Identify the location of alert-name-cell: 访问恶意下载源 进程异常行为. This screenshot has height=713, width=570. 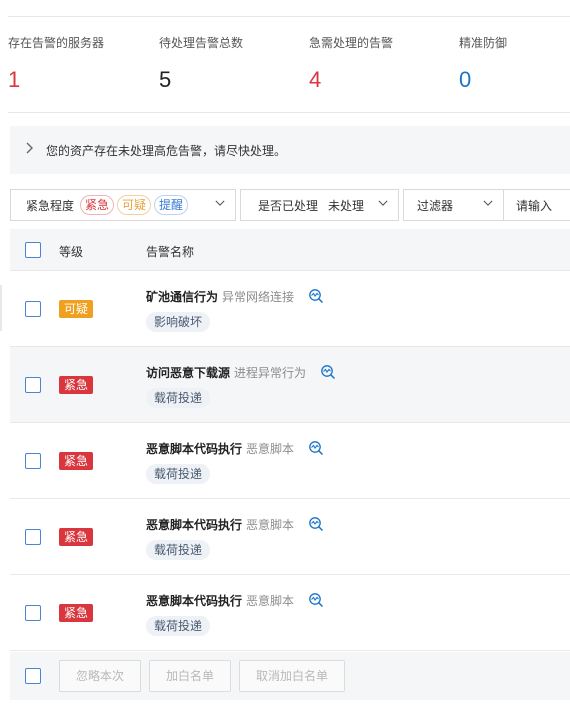
(241, 372).